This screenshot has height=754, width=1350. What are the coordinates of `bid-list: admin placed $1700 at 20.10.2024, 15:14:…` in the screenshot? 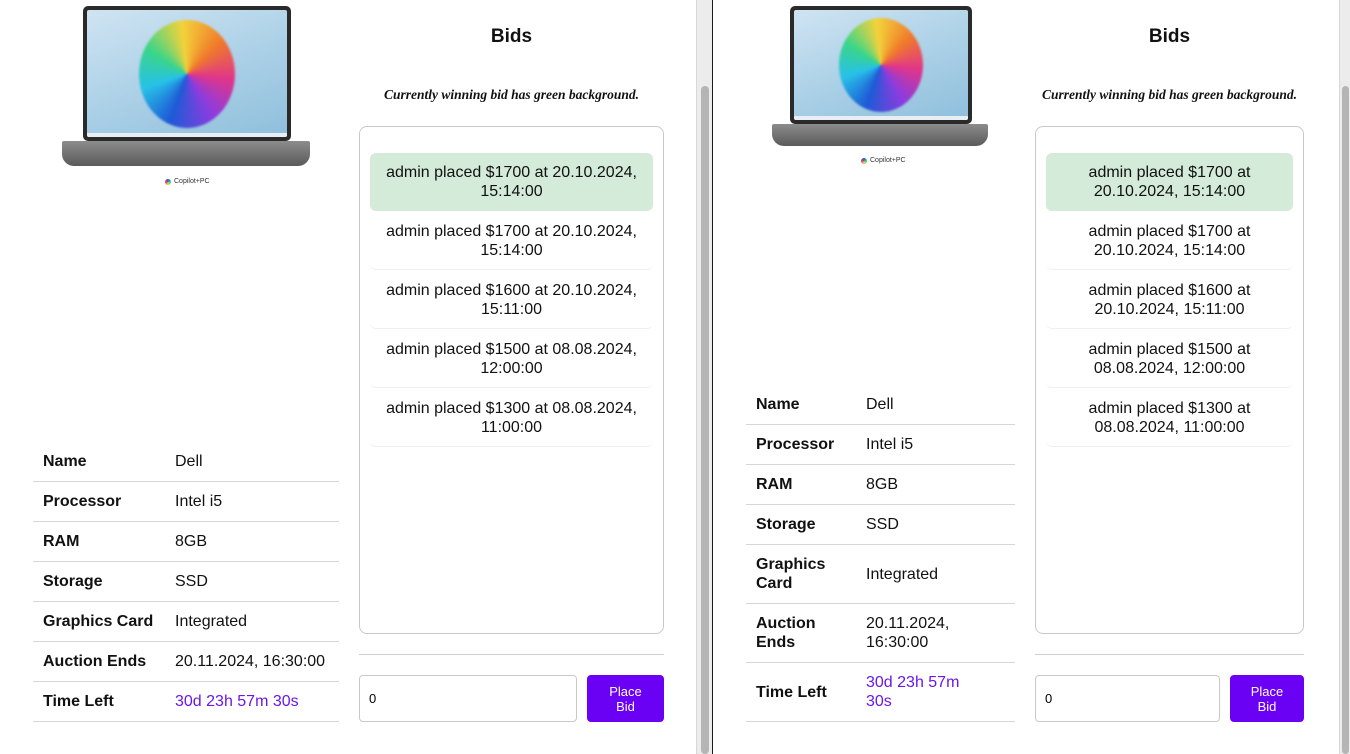 It's located at (1169, 380).